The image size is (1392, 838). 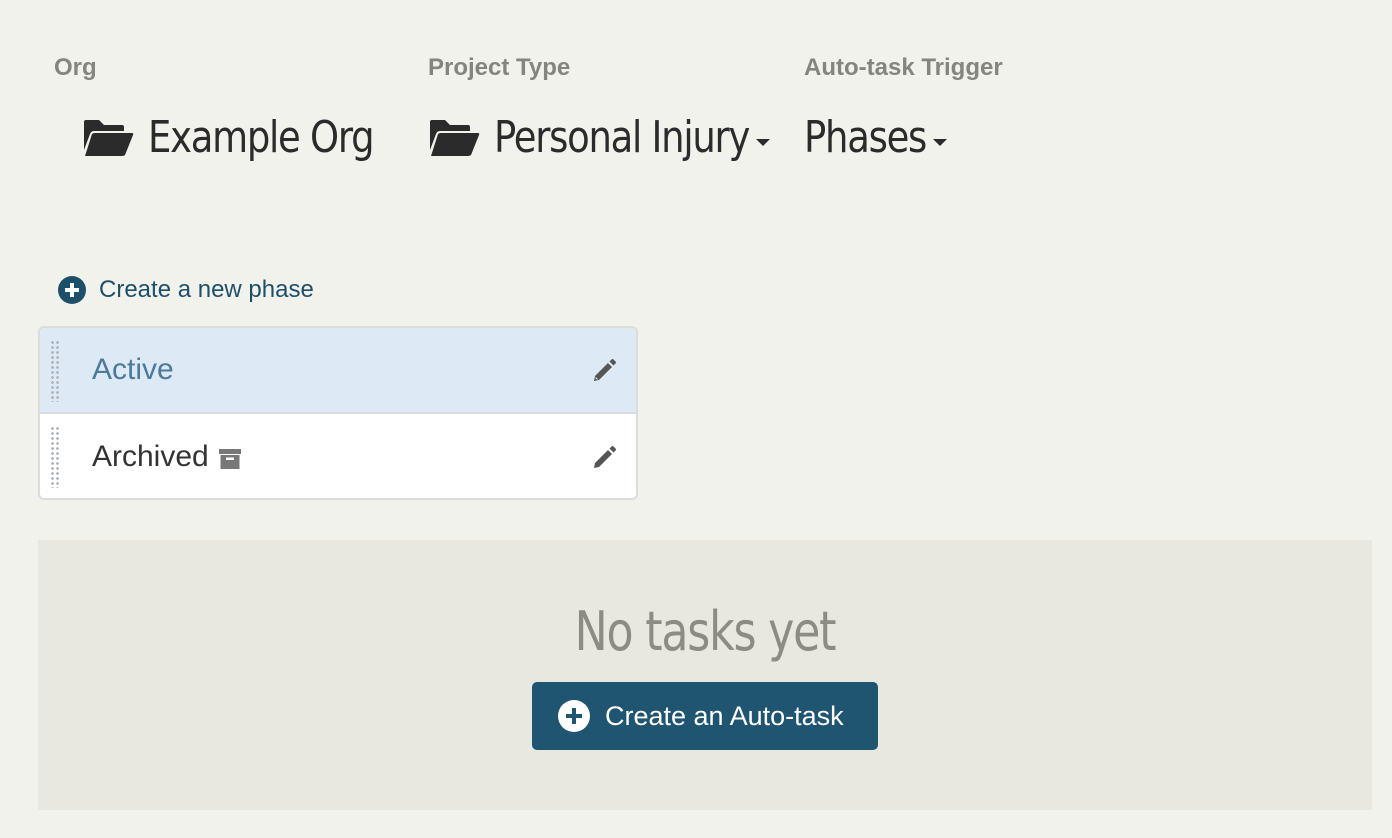 I want to click on project-type-dropdown: Personal Injury, so click(x=599, y=138).